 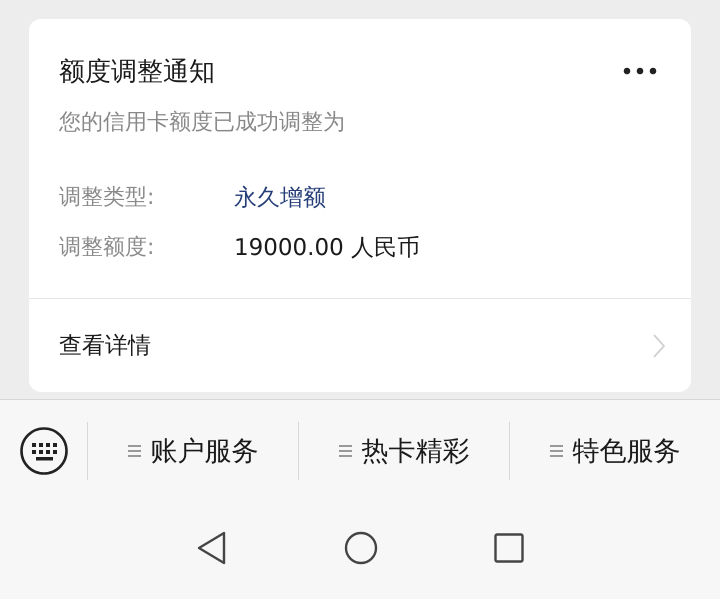 What do you see at coordinates (640, 71) in the screenshot?
I see `more-icon` at bounding box center [640, 71].